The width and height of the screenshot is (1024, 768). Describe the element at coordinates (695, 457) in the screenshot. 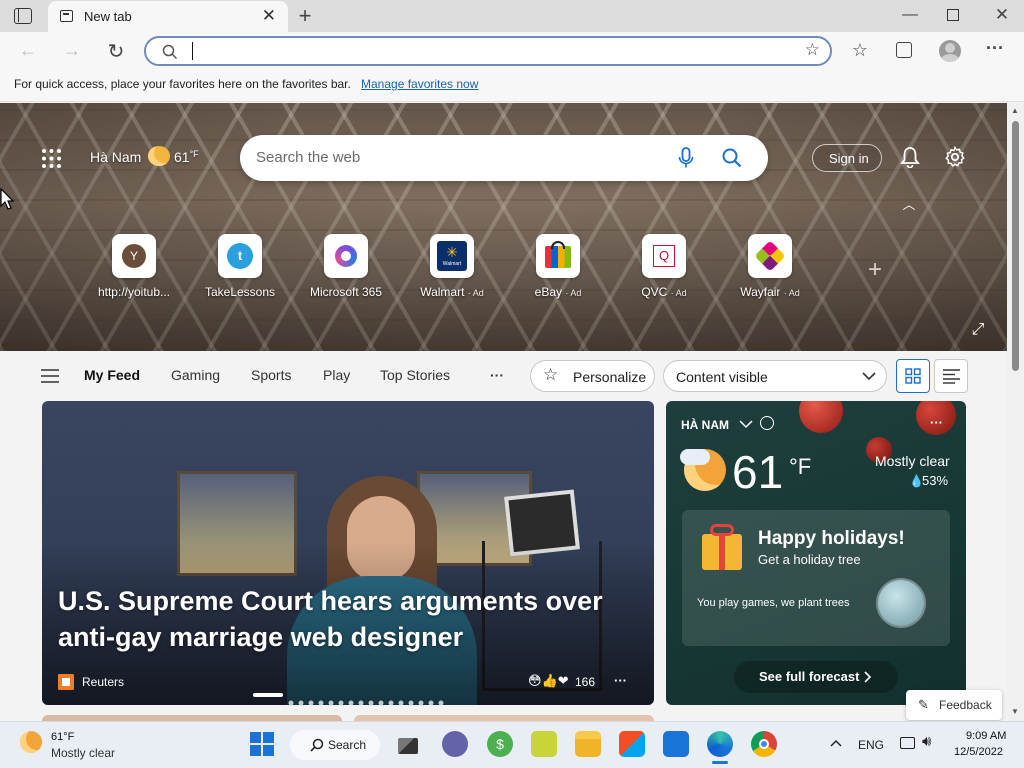

I see `weather-cloud-icon` at that location.